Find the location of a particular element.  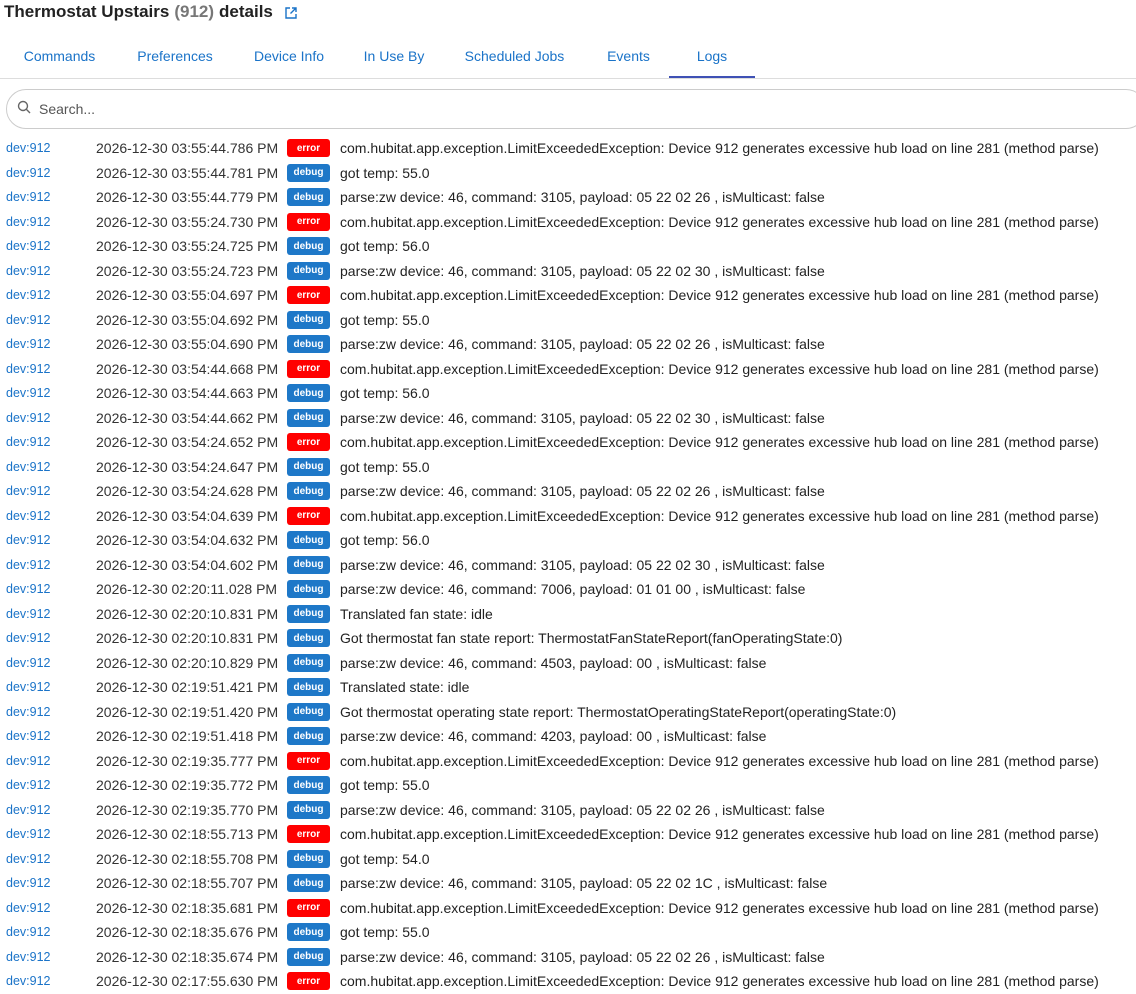

device-name: Thermostat Upstairs is located at coordinates (87, 11).